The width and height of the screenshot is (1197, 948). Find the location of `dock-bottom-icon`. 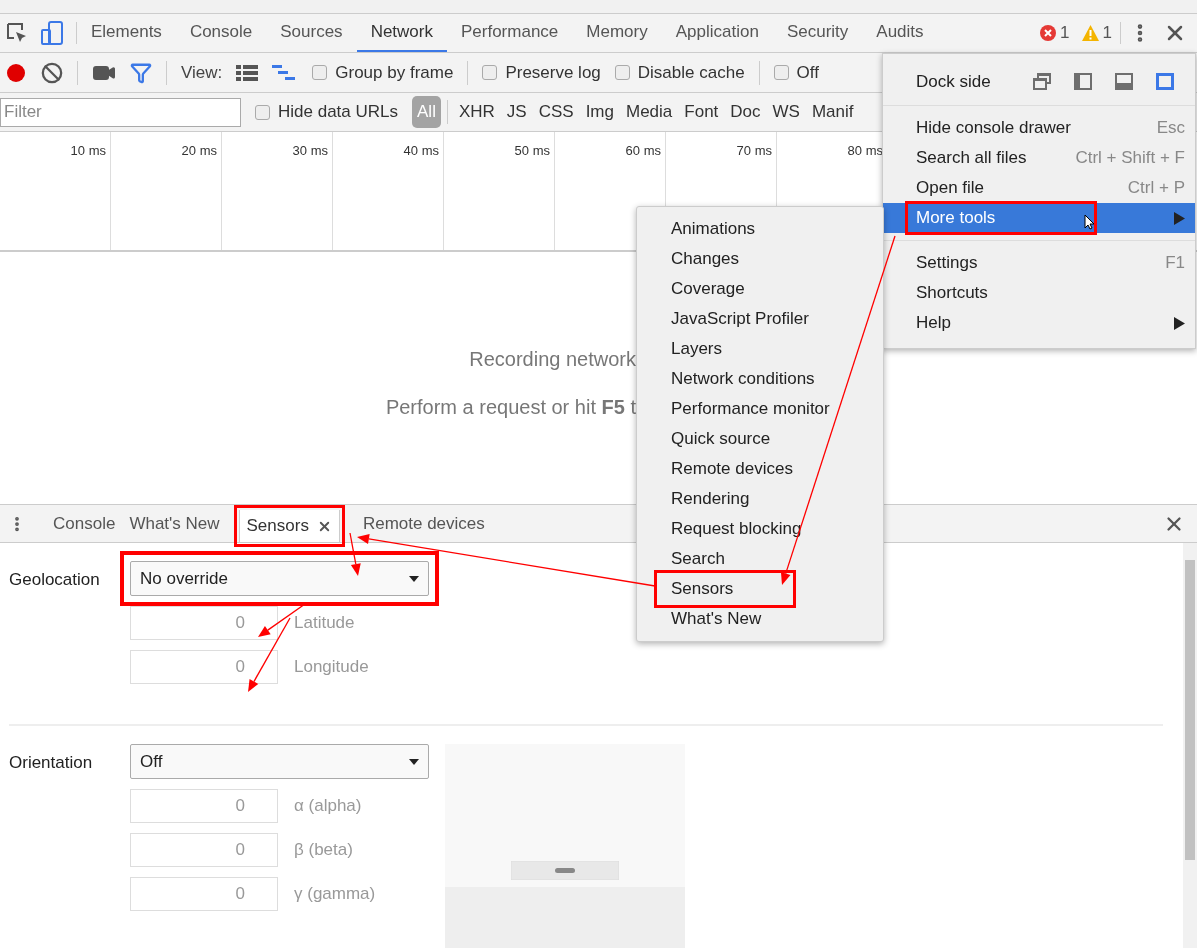

dock-bottom-icon is located at coordinates (1124, 81).